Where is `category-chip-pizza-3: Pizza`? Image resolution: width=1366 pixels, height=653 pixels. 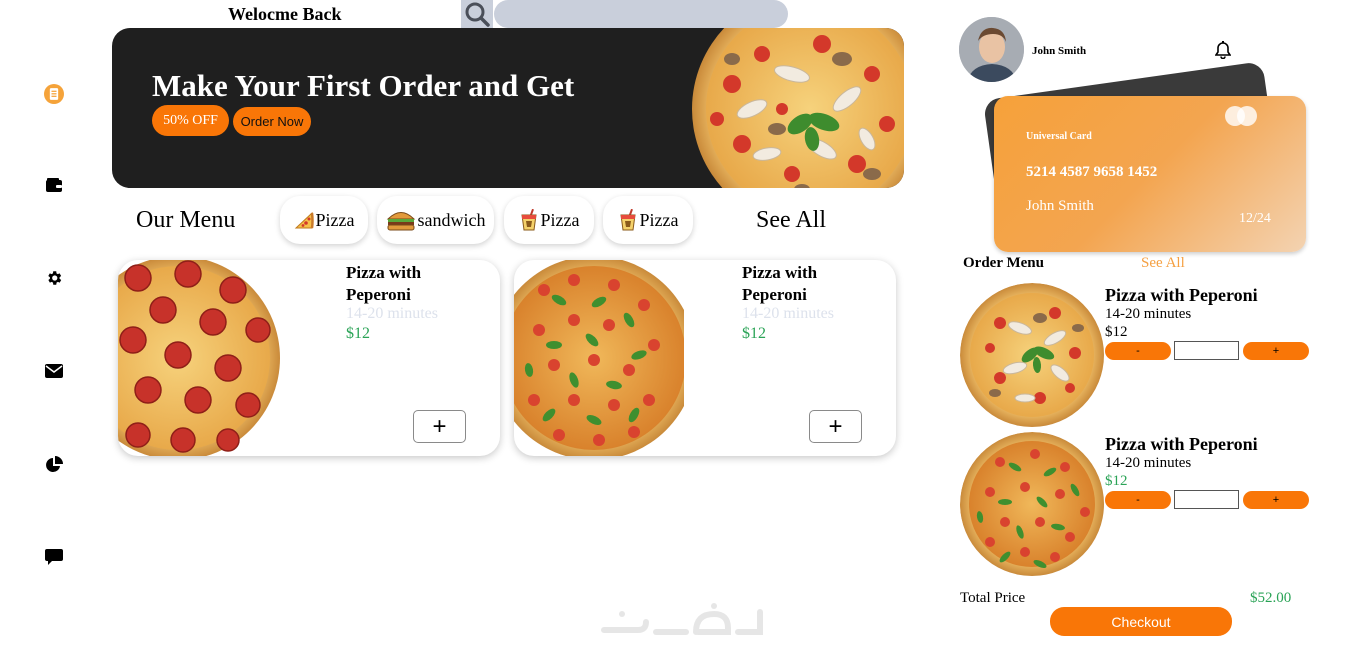 category-chip-pizza-3: Pizza is located at coordinates (648, 220).